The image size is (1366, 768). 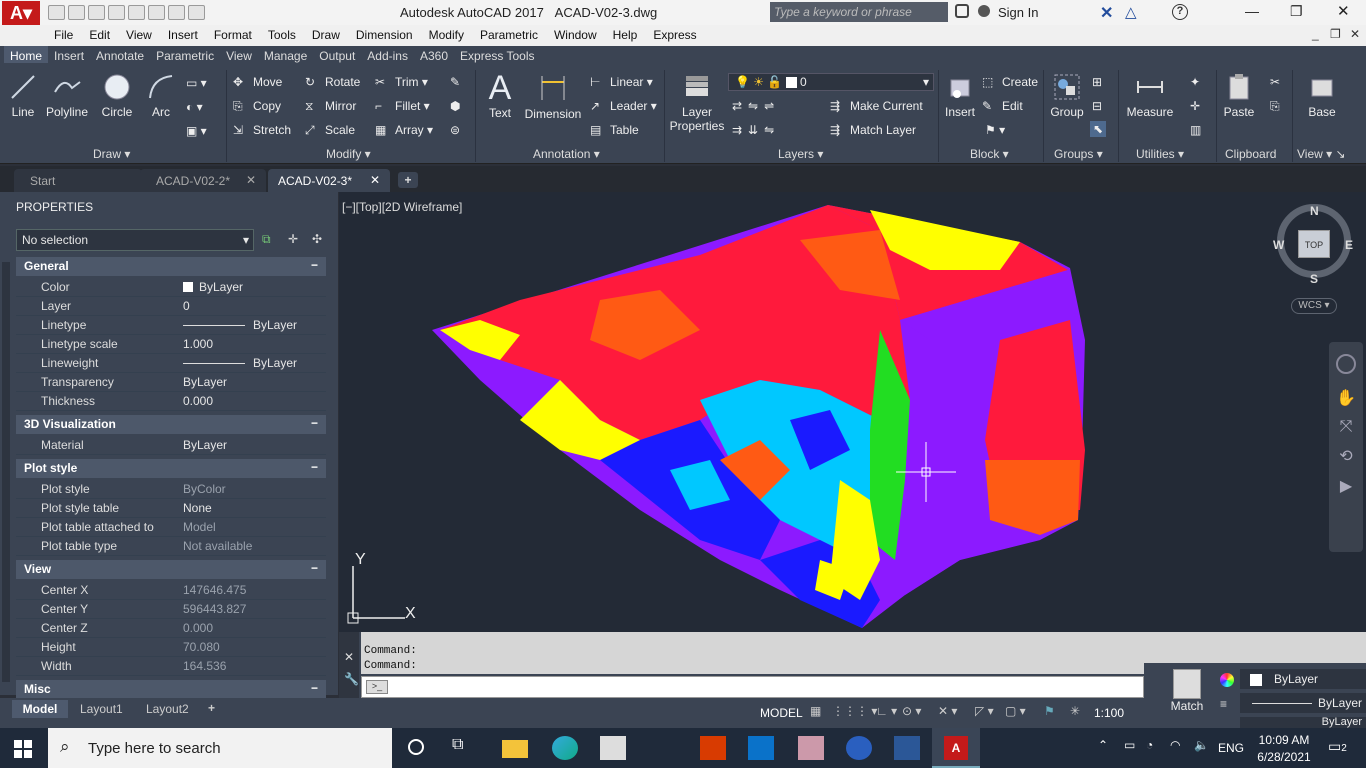 I want to click on annotation-panel-label: Annotation ▾, so click(x=566, y=154).